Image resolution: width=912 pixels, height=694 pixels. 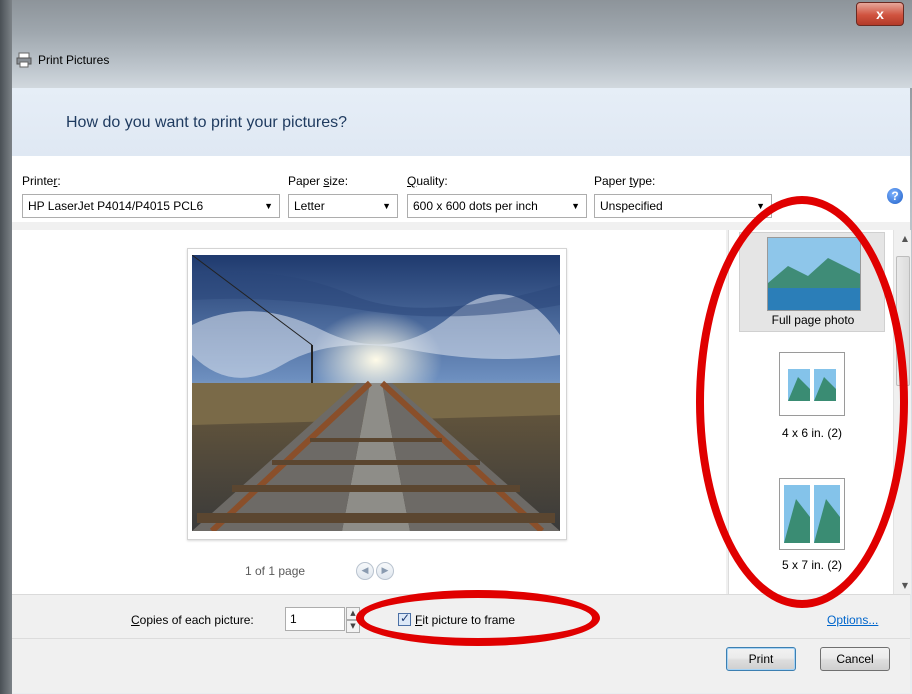 I want to click on layout-label: Full page photo, so click(x=813, y=320).